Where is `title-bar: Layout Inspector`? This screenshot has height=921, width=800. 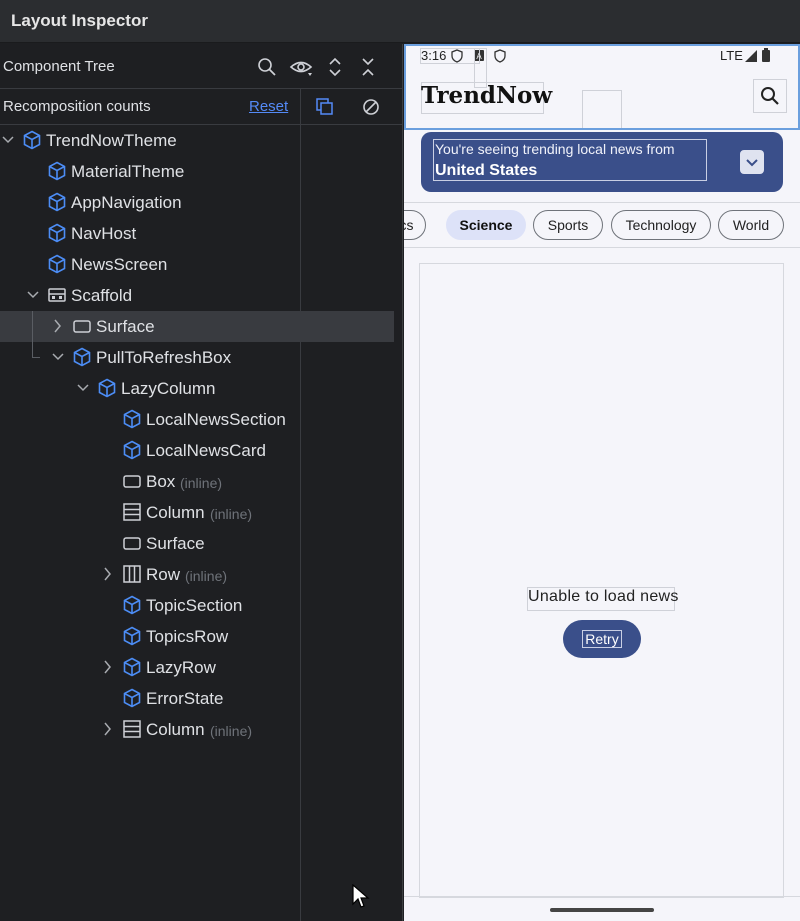 title-bar: Layout Inspector is located at coordinates (400, 21).